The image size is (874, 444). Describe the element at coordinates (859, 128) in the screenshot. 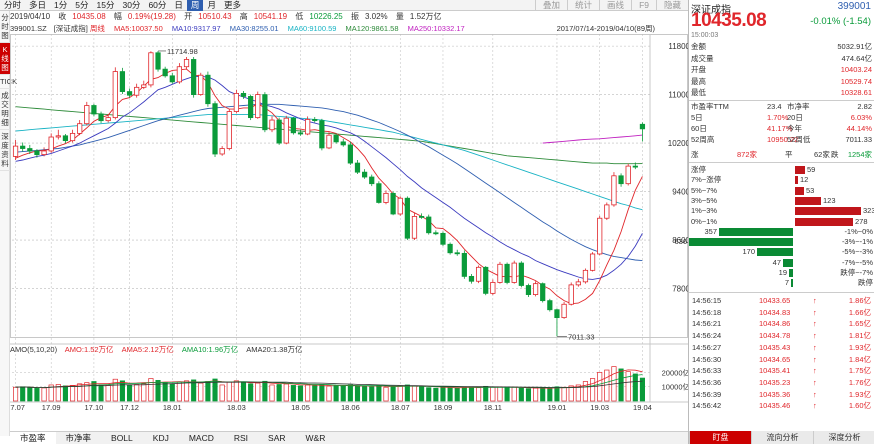

I see `stats-cell: 44.14%` at that location.